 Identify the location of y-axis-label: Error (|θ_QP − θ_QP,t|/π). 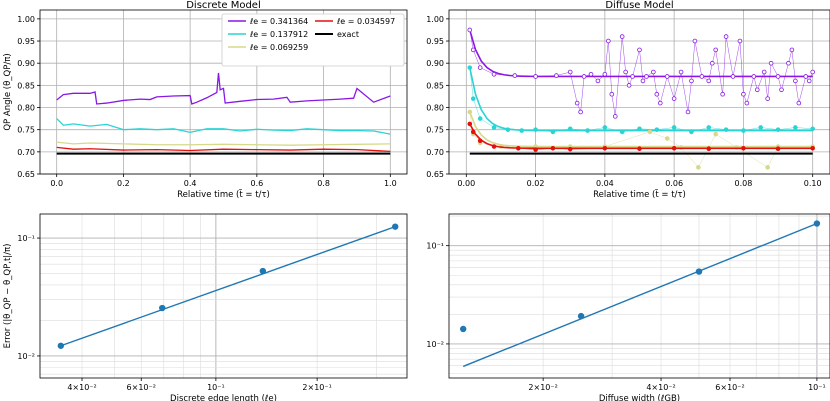
(8, 296).